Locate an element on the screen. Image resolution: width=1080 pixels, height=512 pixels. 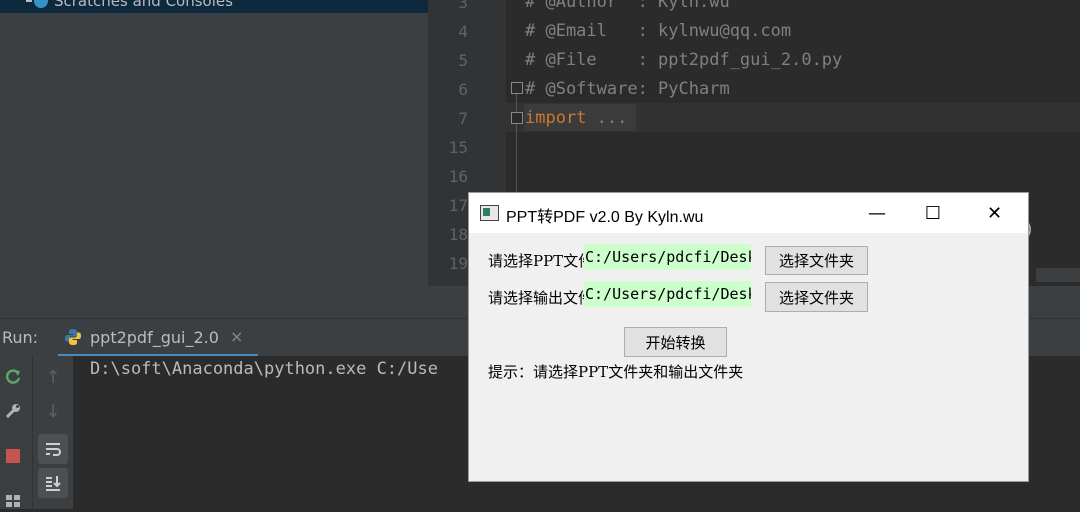
line-number: 16 is located at coordinates (458, 176).